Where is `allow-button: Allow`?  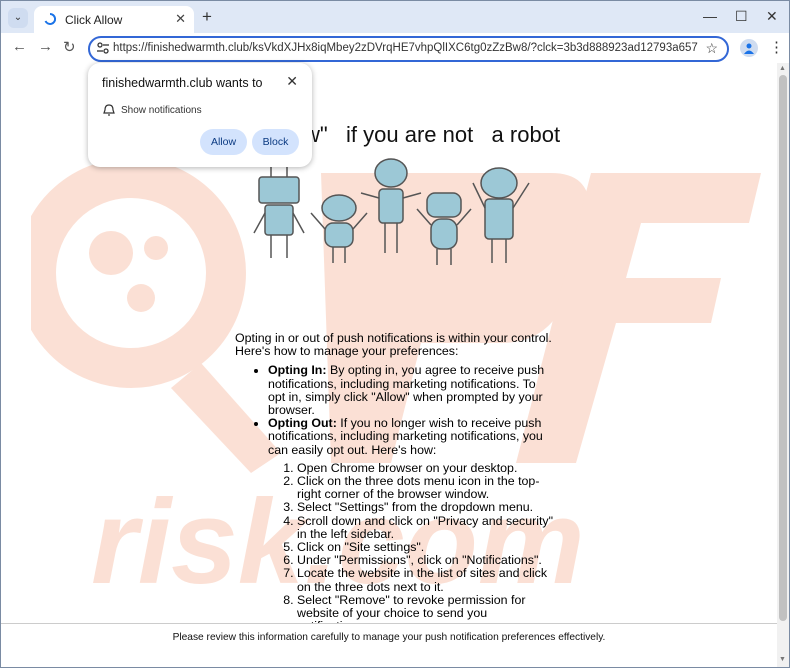
allow-button: Allow is located at coordinates (223, 142).